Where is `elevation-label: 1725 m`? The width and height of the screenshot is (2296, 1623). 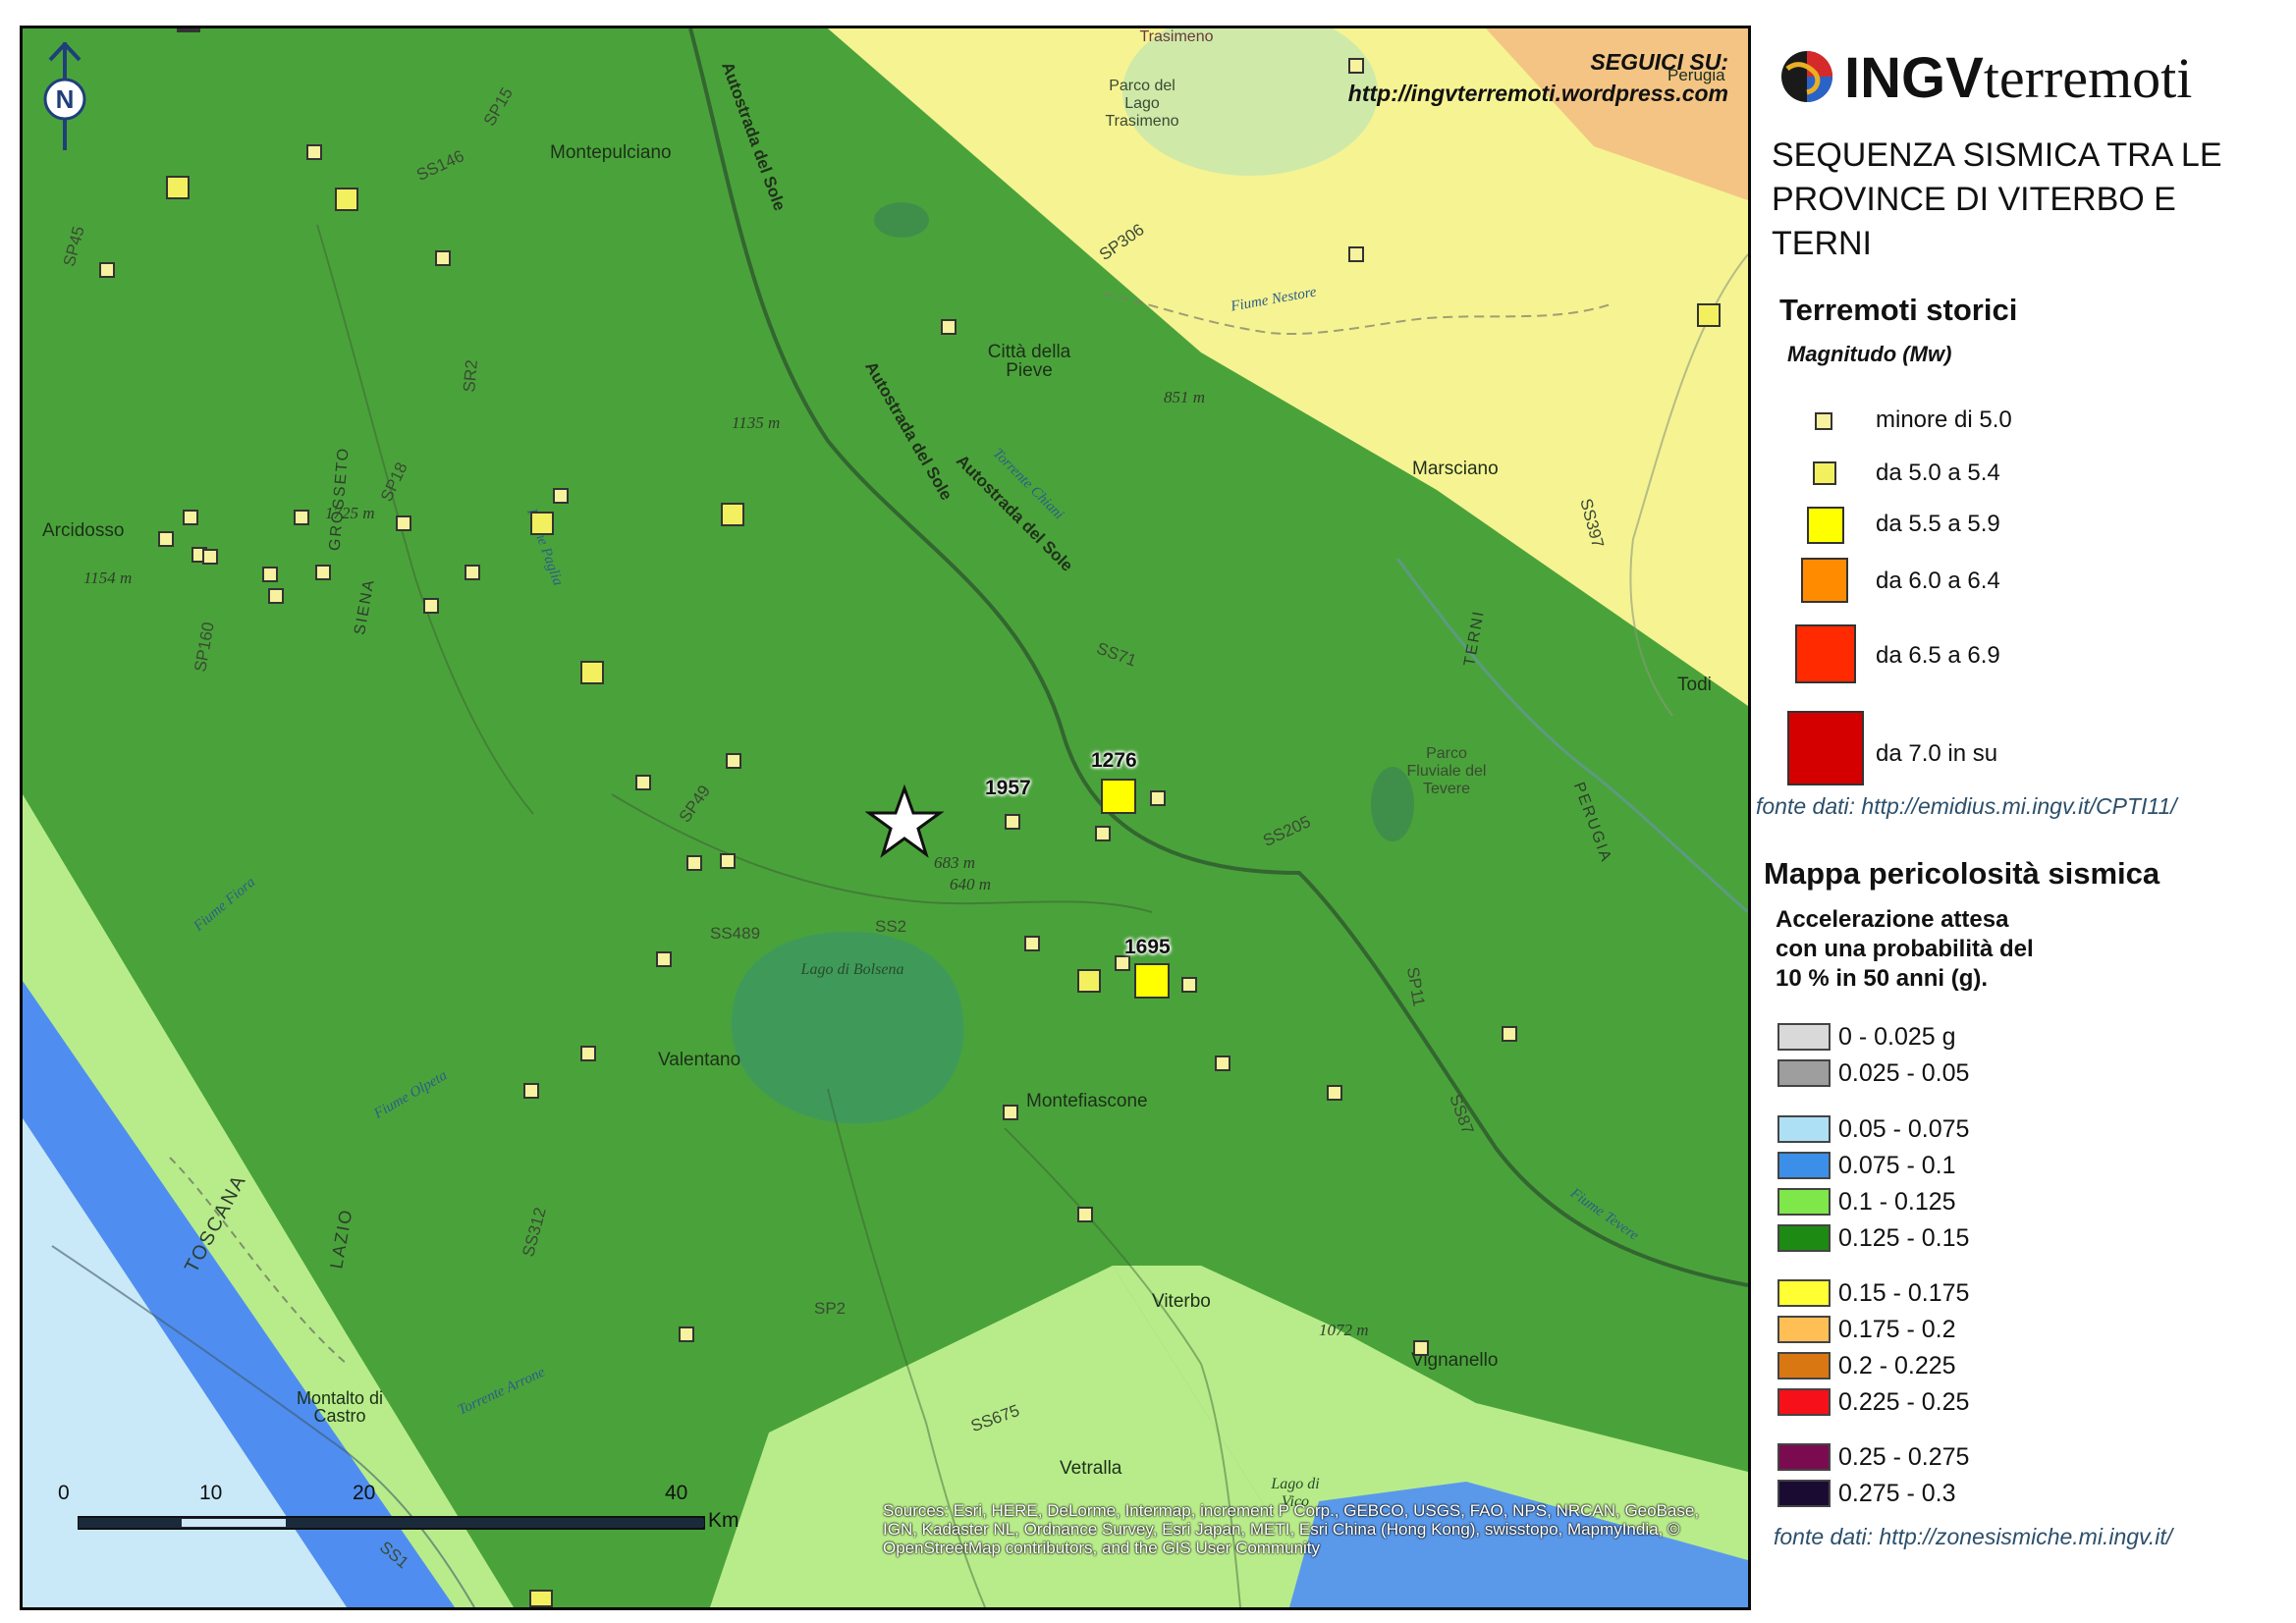 elevation-label: 1725 m is located at coordinates (350, 513).